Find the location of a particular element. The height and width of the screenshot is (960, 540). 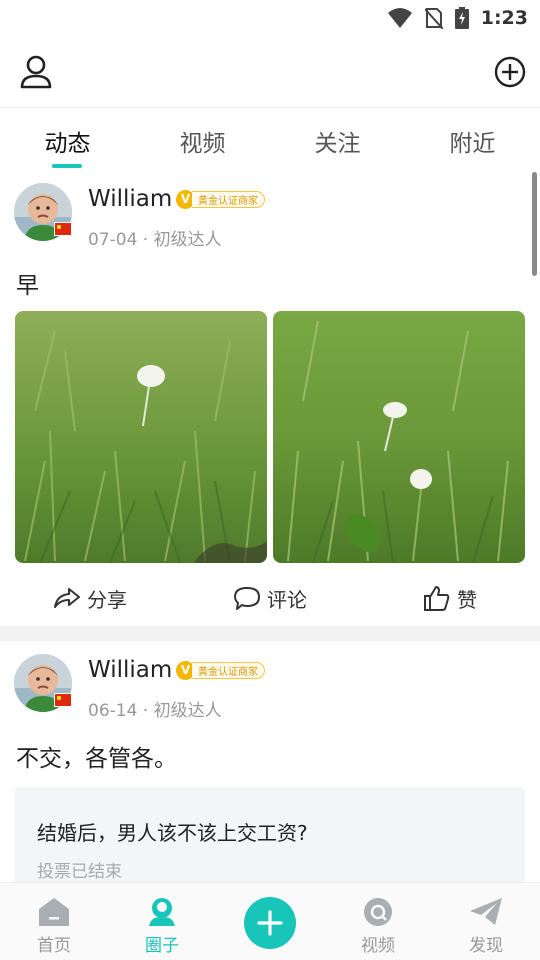

post-actions: 分享 评论 赞 is located at coordinates (270, 598).